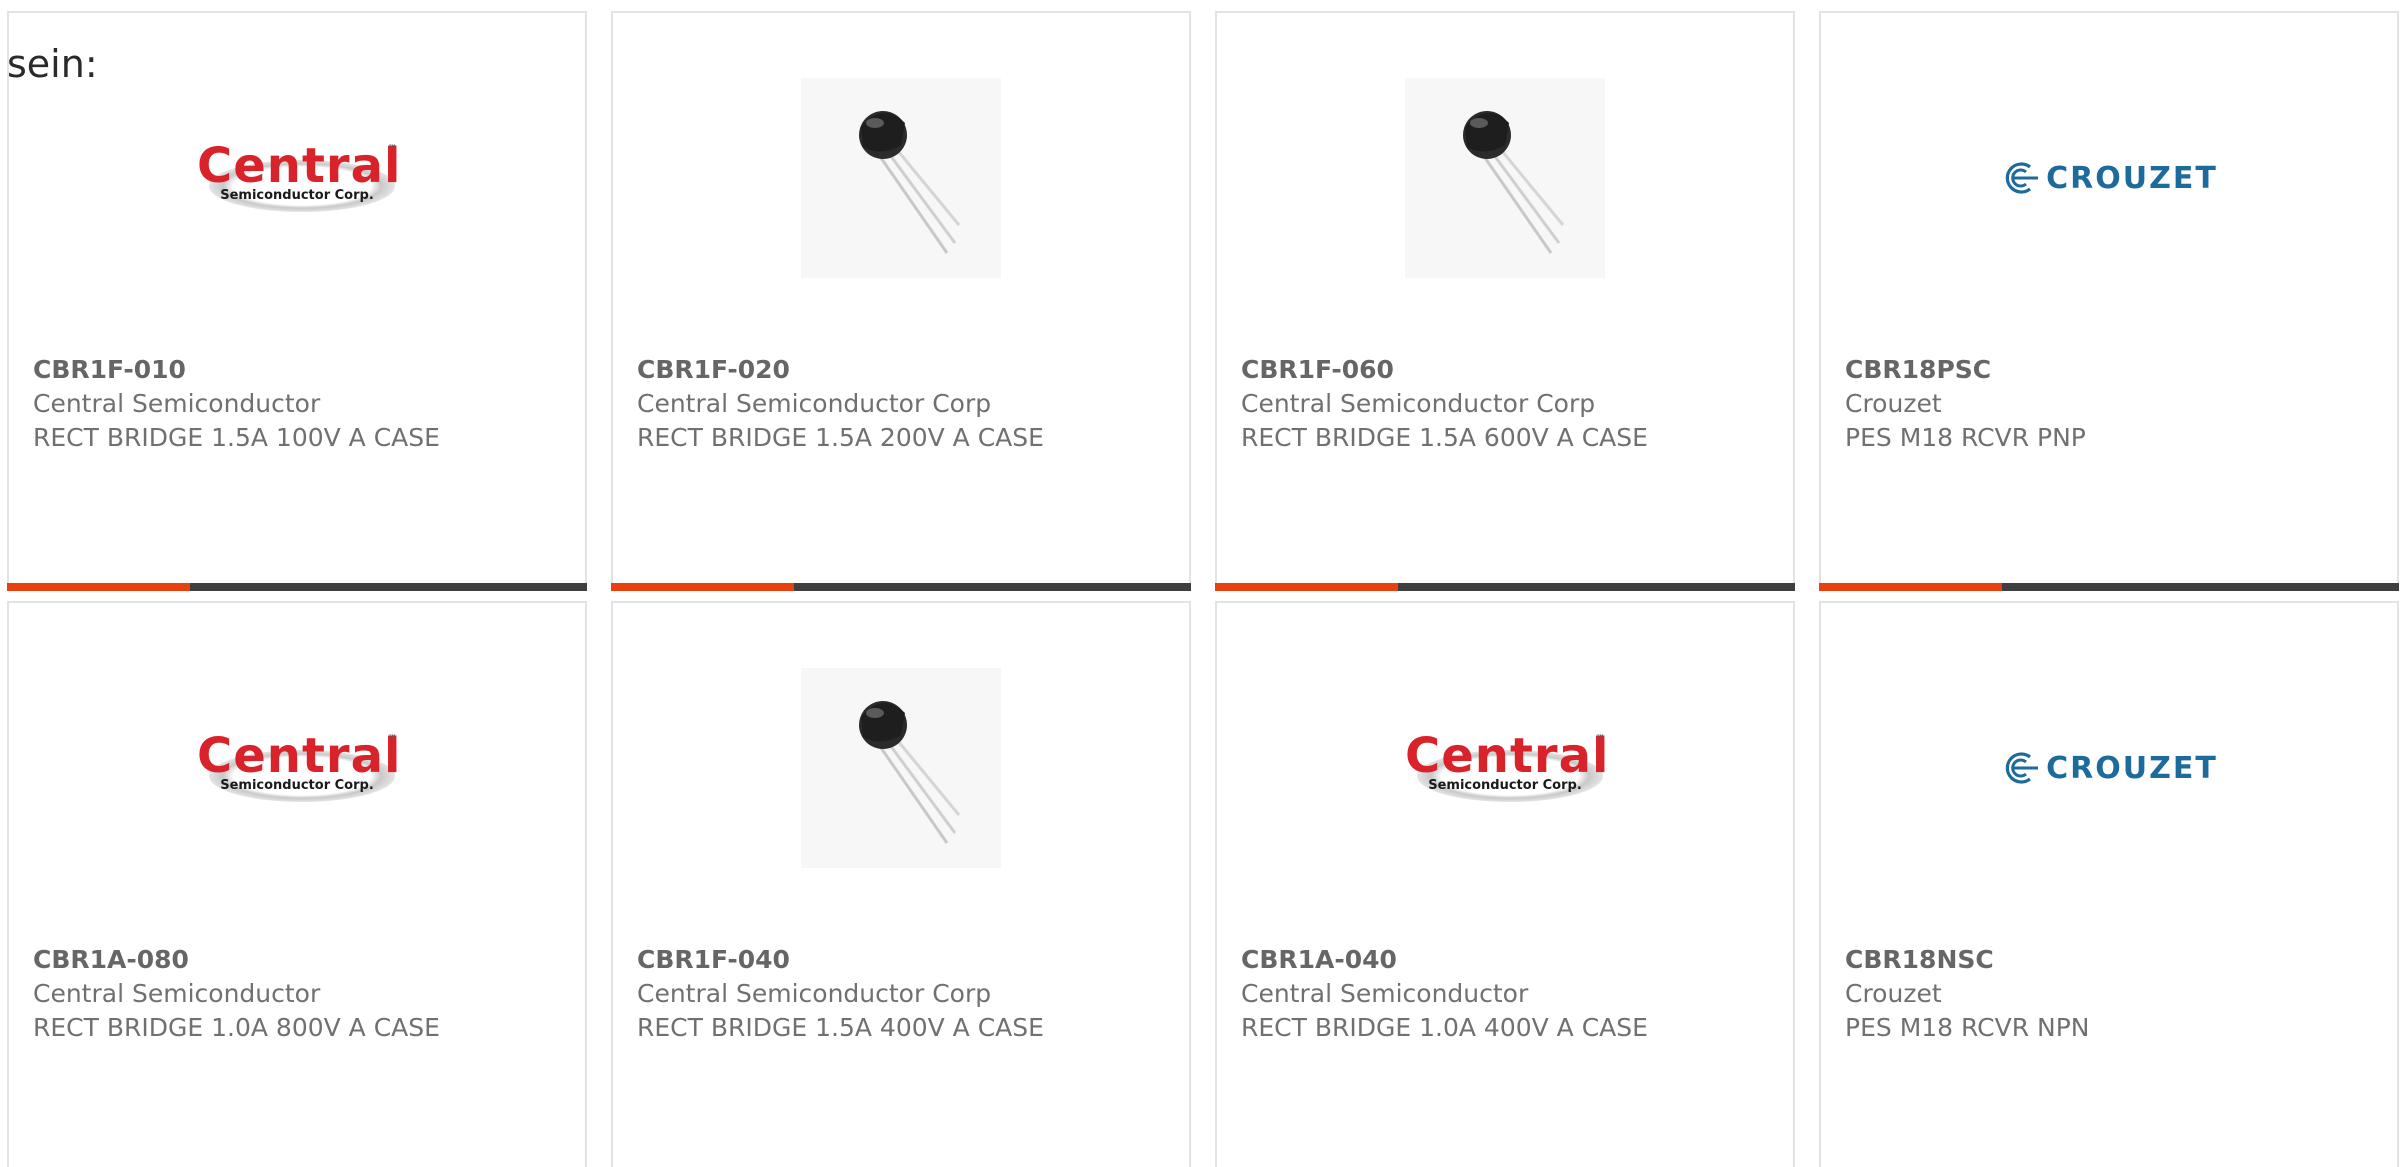 The height and width of the screenshot is (1167, 2400). What do you see at coordinates (1444, 1027) in the screenshot?
I see `product-description: RECT BRIDGE 1.0A 400V A CASE` at bounding box center [1444, 1027].